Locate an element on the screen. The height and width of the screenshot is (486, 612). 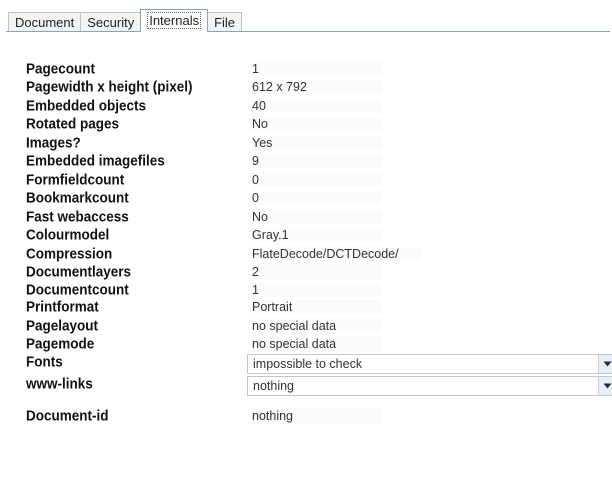
tab-bar: Document Security Internals File is located at coordinates (125, 20).